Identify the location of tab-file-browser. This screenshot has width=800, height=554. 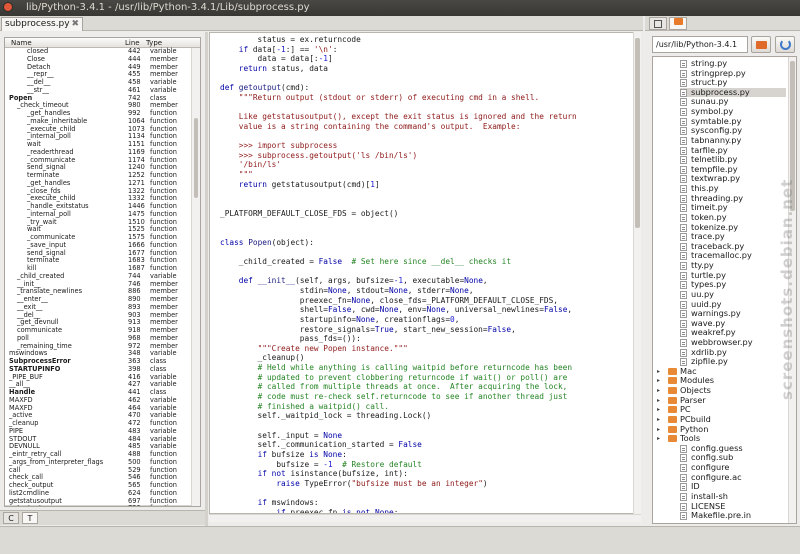
(678, 23).